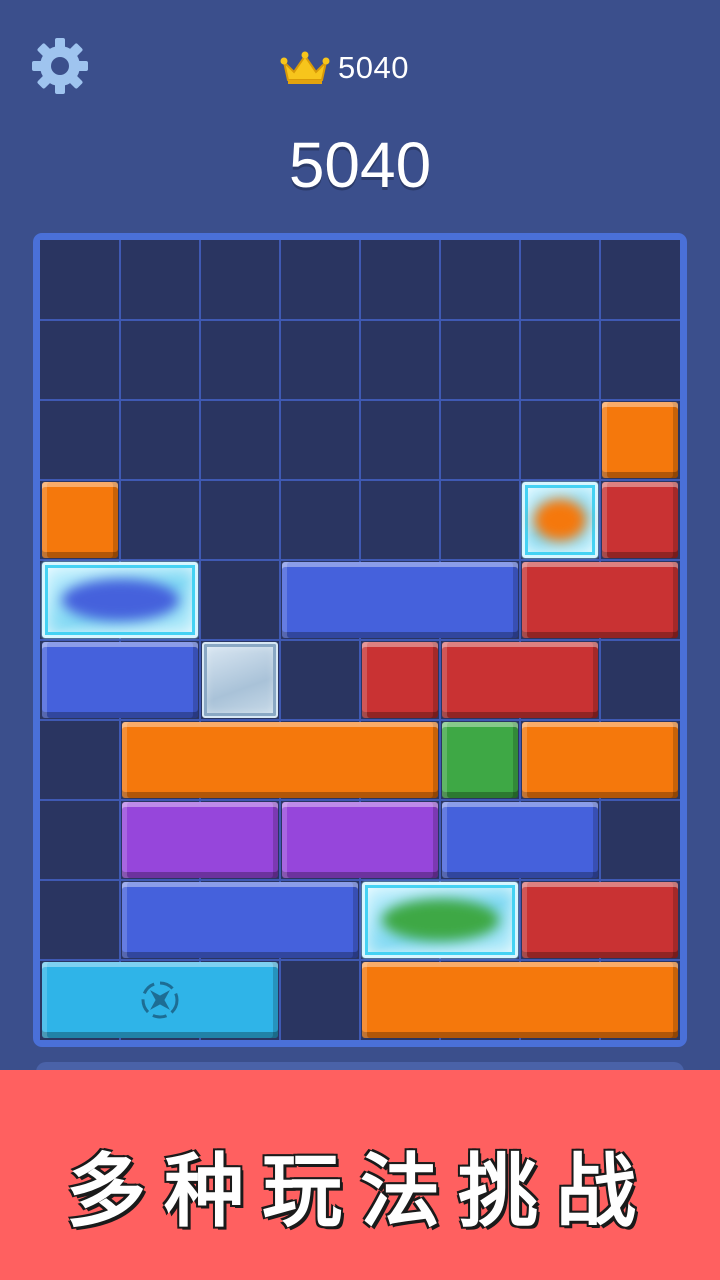  What do you see at coordinates (305, 67) in the screenshot?
I see `crown-icon` at bounding box center [305, 67].